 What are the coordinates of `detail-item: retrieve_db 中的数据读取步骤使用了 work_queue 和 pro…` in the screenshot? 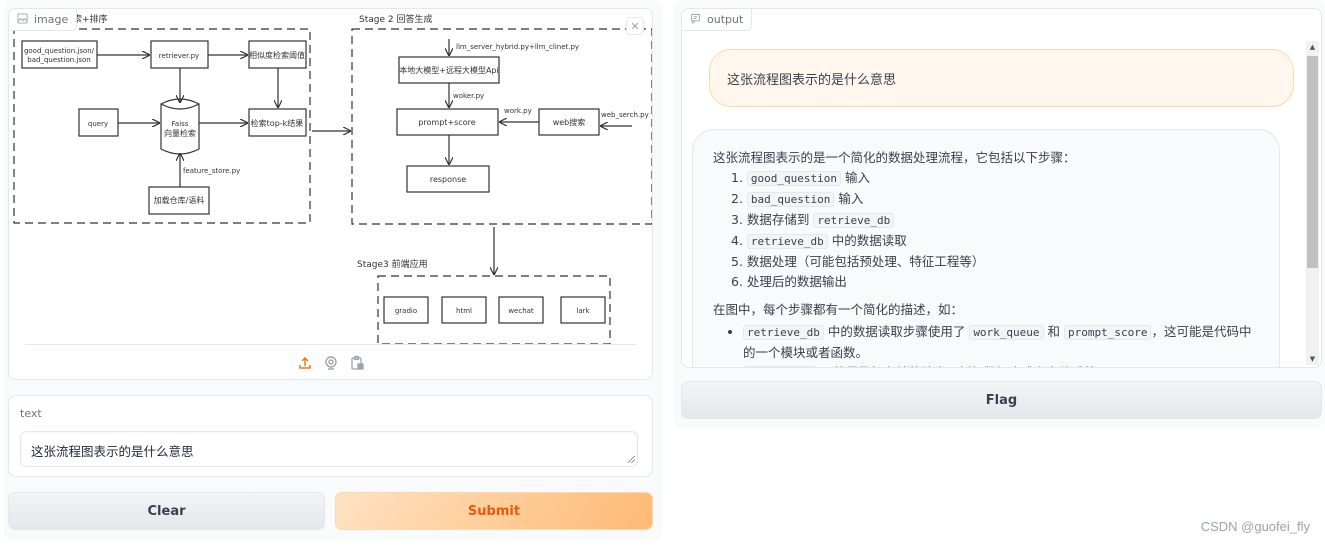 It's located at (1001, 342).